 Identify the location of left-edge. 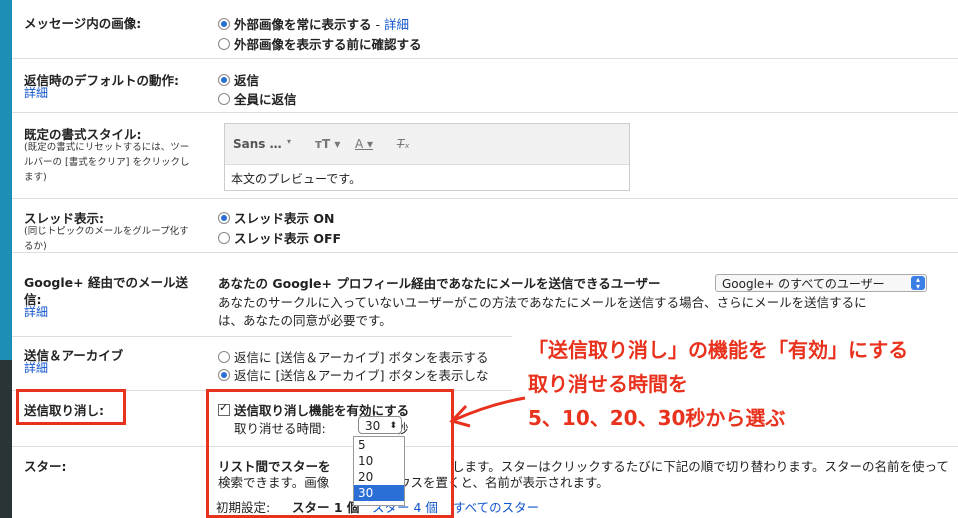
(6, 259).